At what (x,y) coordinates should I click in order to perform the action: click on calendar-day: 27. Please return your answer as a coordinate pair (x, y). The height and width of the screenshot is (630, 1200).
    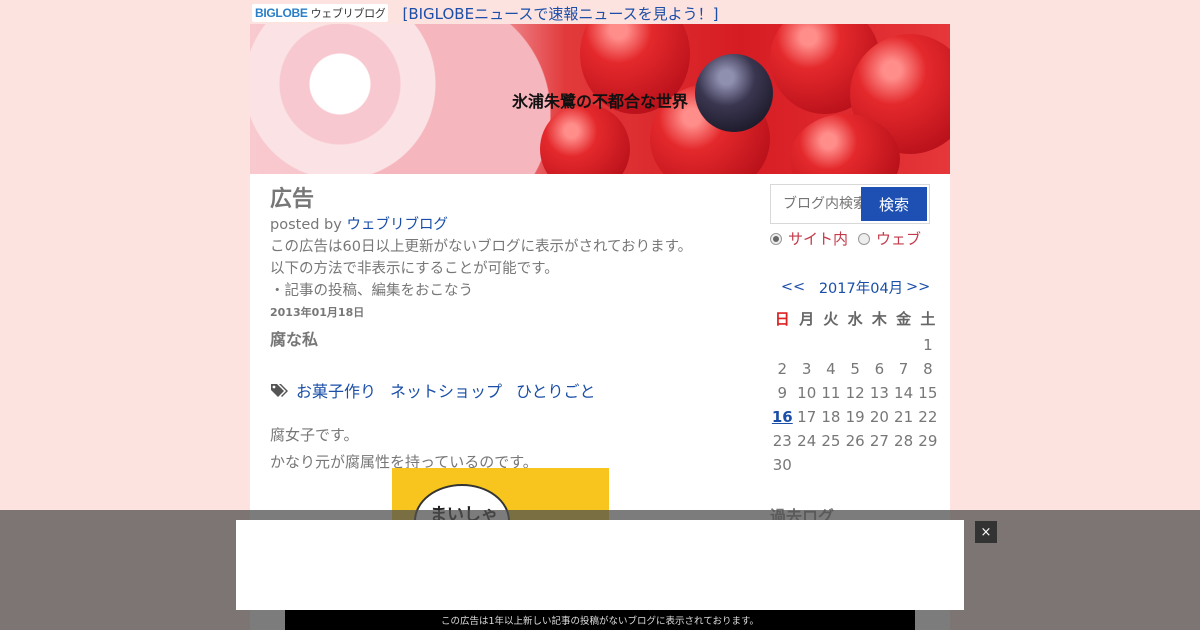
    Looking at the image, I should click on (879, 441).